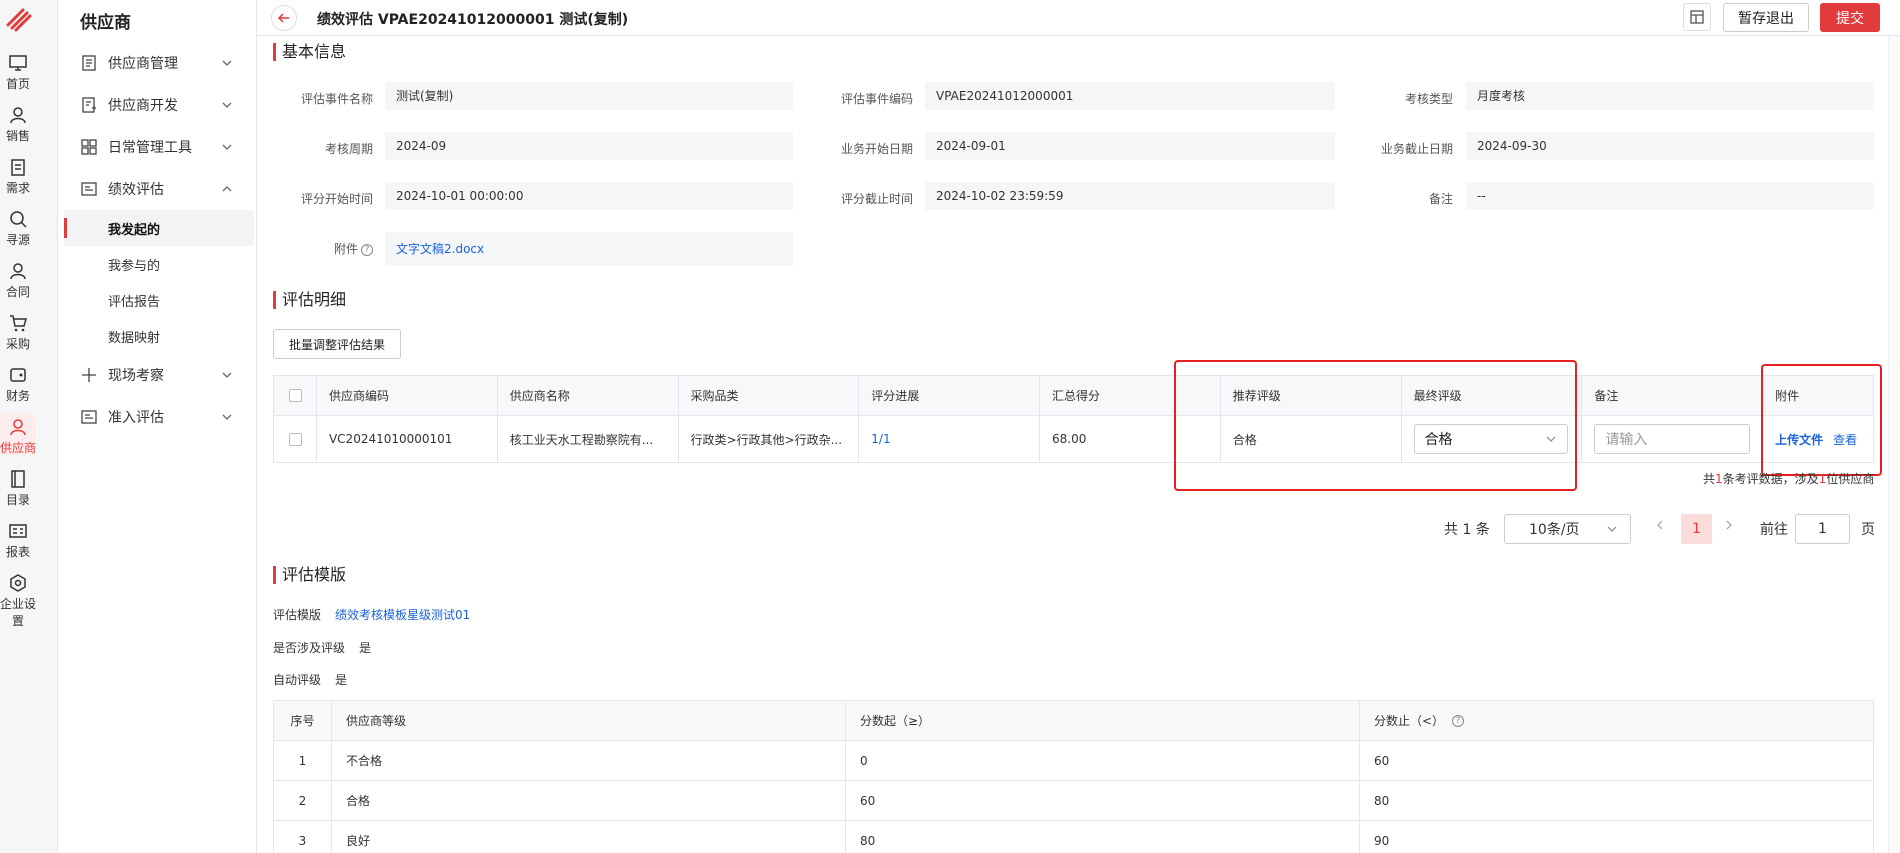  Describe the element at coordinates (876, 99) in the screenshot. I see `field-label-event-code: 评估事件编码` at that location.